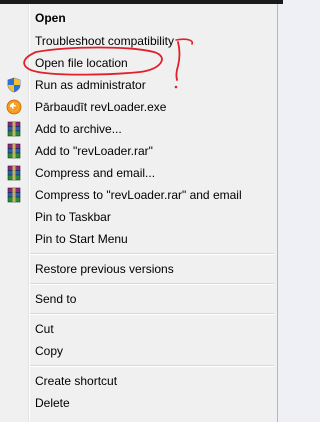 Image resolution: width=320 pixels, height=422 pixels. Describe the element at coordinates (52, 403) in the screenshot. I see `menu-item-label: Delete` at that location.